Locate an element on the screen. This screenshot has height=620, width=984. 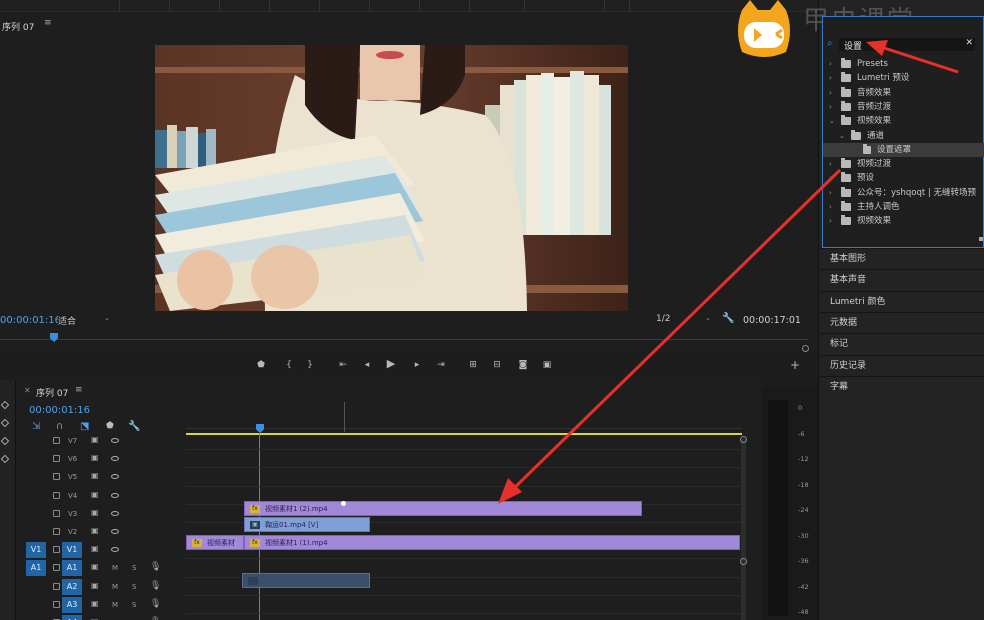
annotation-arrow is located at coordinates (918, 59).